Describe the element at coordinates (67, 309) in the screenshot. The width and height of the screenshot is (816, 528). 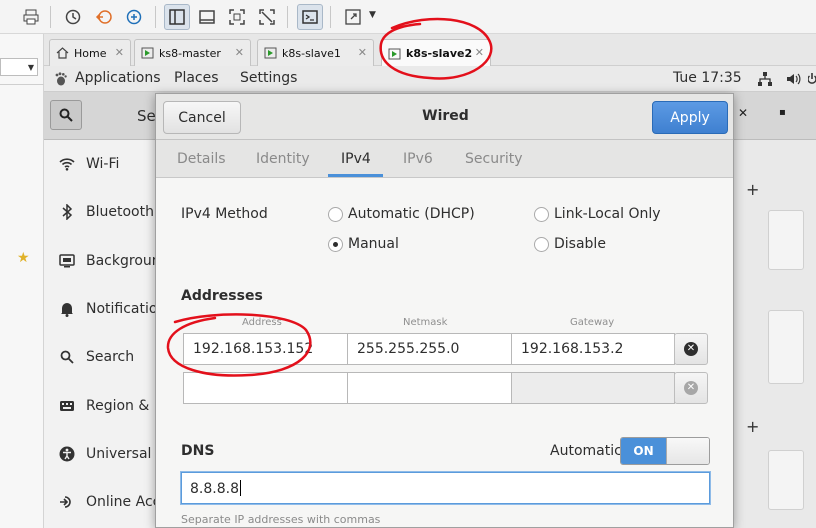
I see `bell-icon` at that location.